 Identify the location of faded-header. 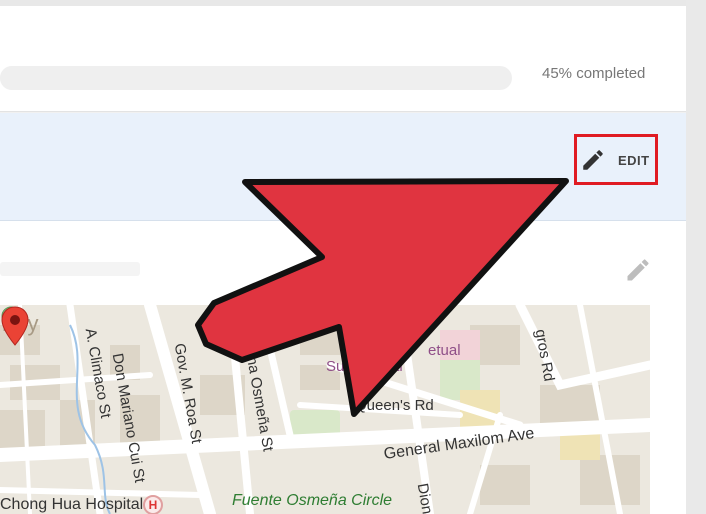
(70, 269).